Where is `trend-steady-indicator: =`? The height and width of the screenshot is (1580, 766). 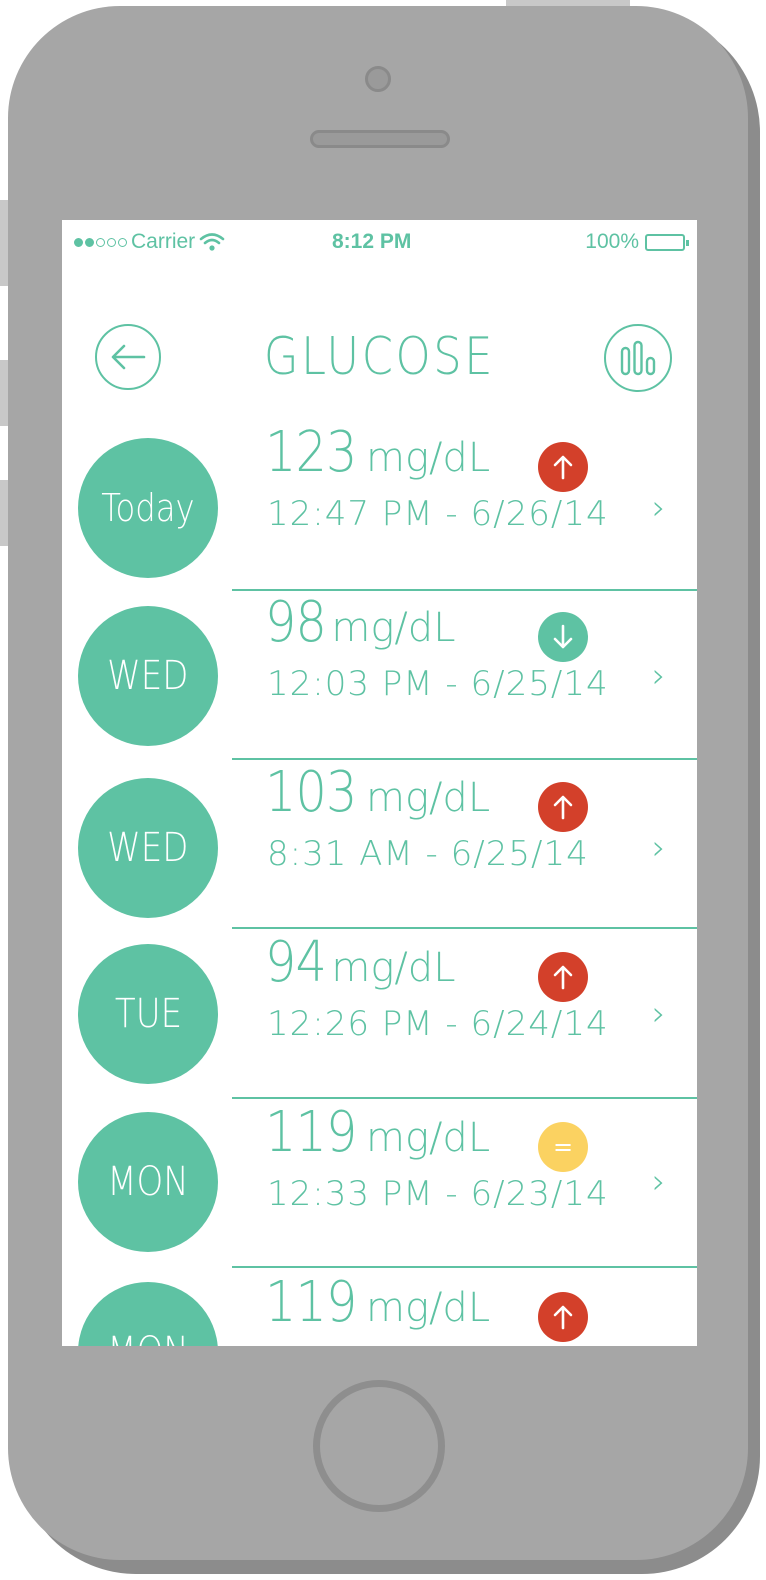 trend-steady-indicator: = is located at coordinates (563, 1147).